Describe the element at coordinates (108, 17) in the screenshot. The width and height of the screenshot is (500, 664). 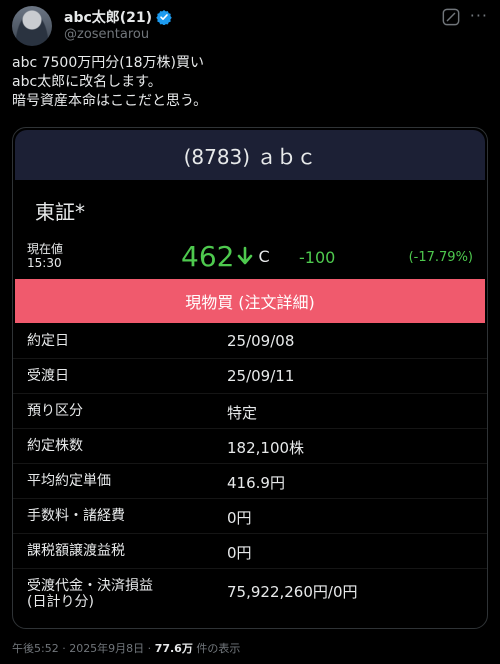
I see `author-display-name: abc太郎(21)` at that location.